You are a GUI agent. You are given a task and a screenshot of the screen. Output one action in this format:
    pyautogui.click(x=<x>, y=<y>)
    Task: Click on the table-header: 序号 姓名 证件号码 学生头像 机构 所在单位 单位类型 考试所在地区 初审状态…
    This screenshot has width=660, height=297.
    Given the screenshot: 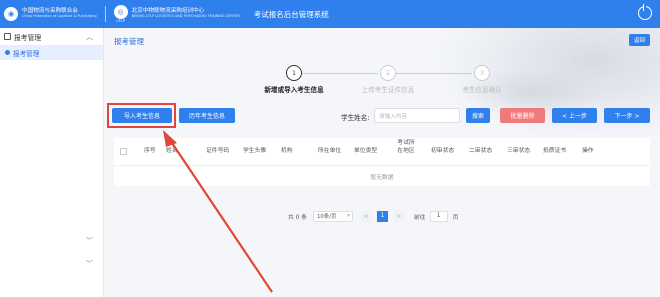 What is the action you would take?
    pyautogui.click(x=382, y=152)
    